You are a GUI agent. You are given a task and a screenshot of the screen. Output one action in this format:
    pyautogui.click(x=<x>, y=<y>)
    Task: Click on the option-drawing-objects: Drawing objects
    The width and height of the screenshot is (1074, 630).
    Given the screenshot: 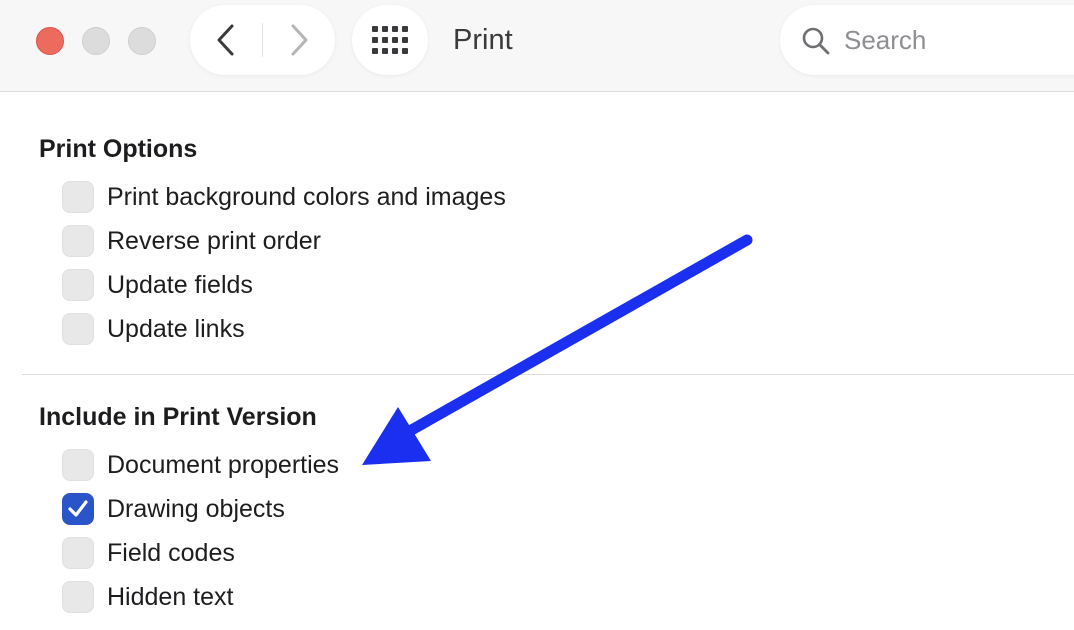 What is the action you would take?
    pyautogui.click(x=173, y=509)
    